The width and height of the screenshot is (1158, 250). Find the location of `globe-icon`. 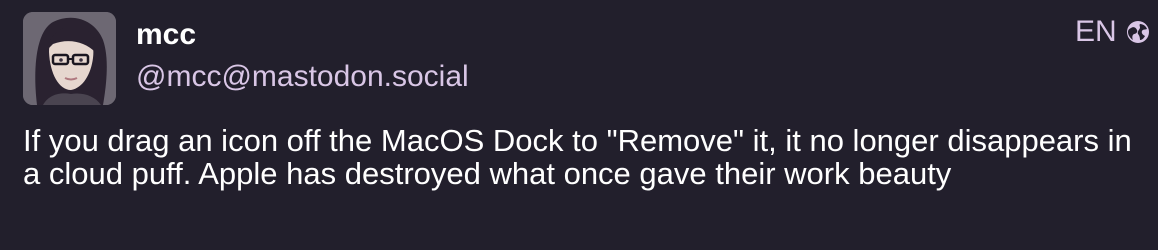

globe-icon is located at coordinates (1138, 32).